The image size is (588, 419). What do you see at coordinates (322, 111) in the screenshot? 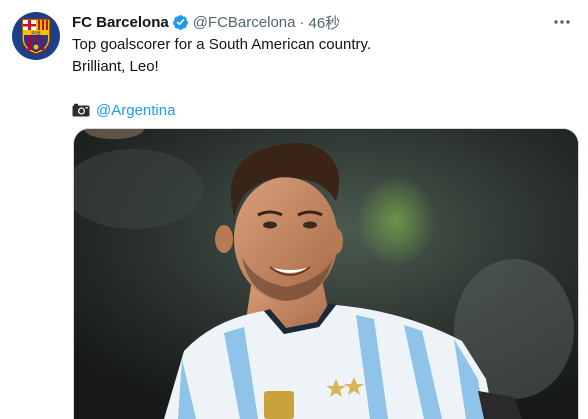
I see `photo-credit: @Argentina` at bounding box center [322, 111].